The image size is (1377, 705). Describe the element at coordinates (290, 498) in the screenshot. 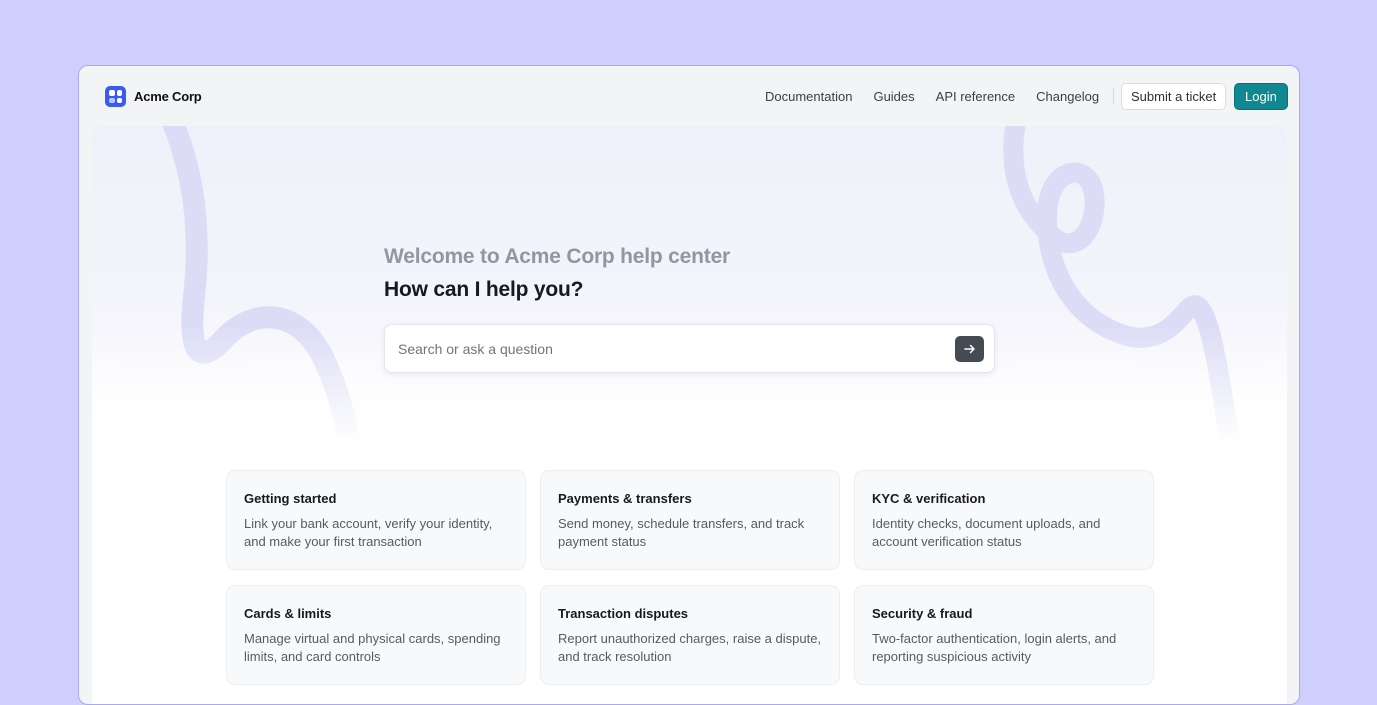

I see `card-title: Getting started` at that location.